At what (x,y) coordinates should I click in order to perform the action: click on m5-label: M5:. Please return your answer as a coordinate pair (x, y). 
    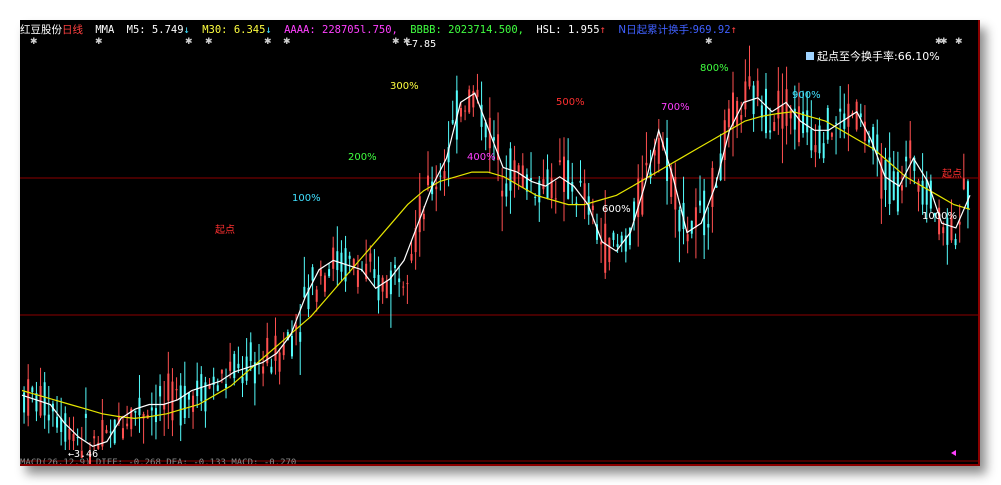
    Looking at the image, I should click on (136, 30).